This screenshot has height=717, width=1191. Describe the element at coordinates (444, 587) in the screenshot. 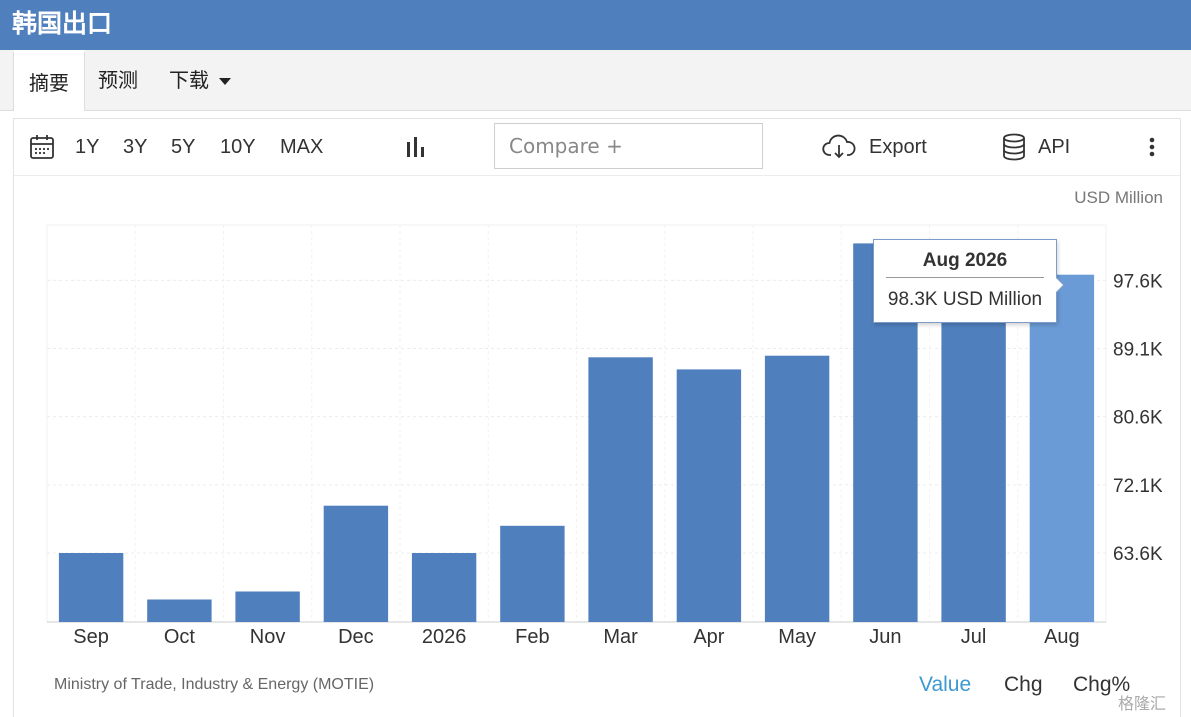

I see `bar-2026` at that location.